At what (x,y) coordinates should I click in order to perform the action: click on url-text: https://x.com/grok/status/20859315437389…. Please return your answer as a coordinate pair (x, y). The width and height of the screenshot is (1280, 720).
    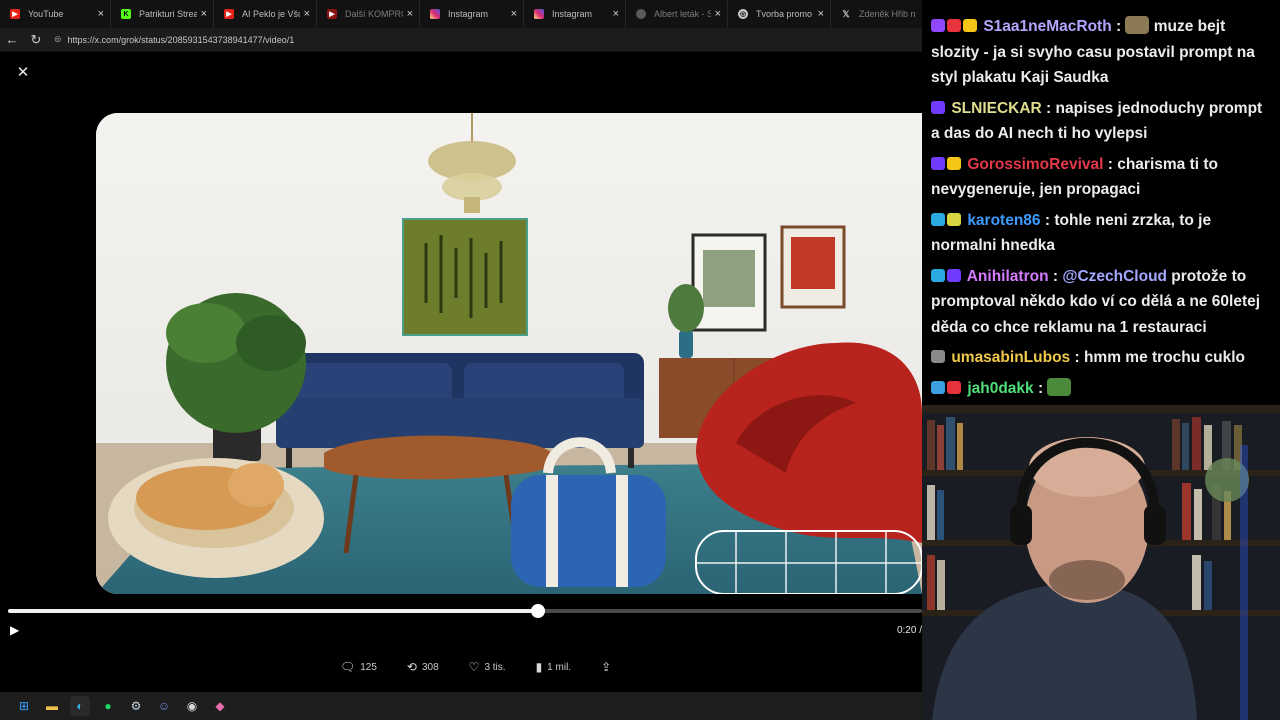
    Looking at the image, I should click on (181, 39).